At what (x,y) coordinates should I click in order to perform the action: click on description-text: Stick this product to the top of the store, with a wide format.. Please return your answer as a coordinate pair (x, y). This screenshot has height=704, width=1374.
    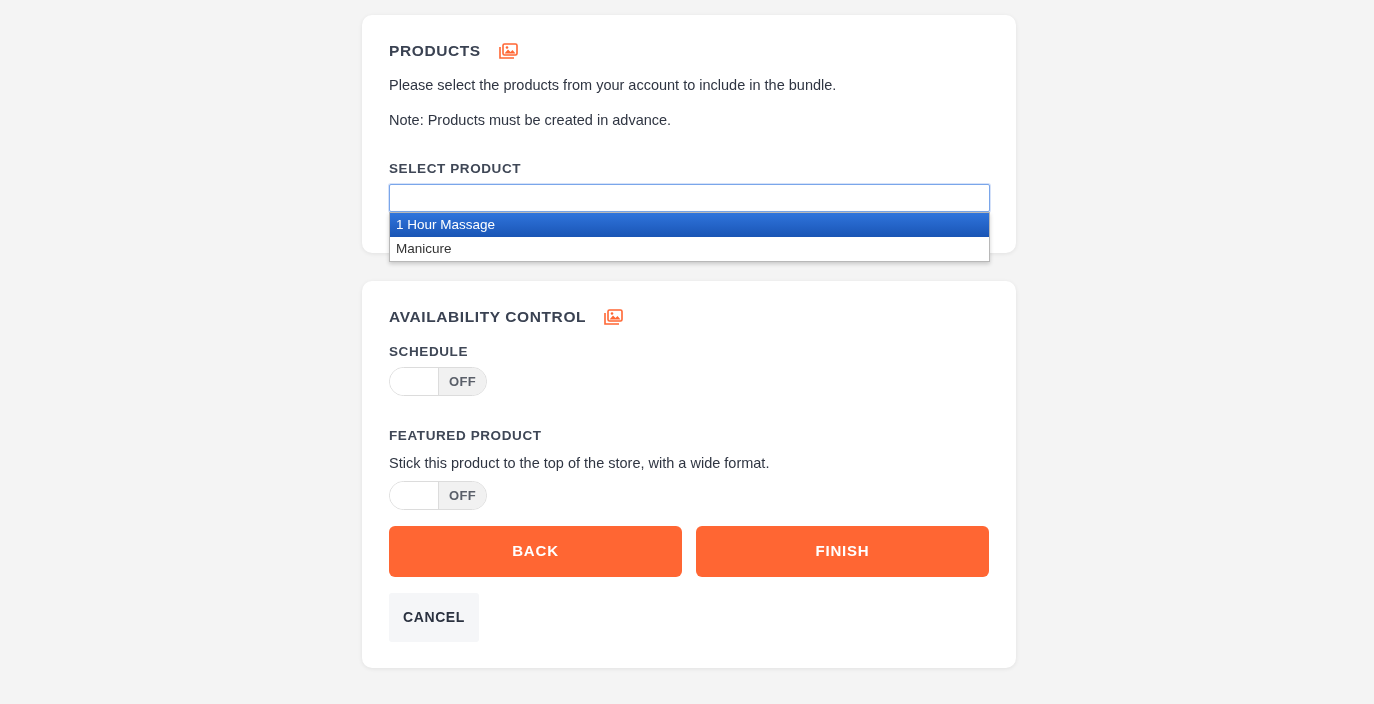
    Looking at the image, I should click on (580, 463).